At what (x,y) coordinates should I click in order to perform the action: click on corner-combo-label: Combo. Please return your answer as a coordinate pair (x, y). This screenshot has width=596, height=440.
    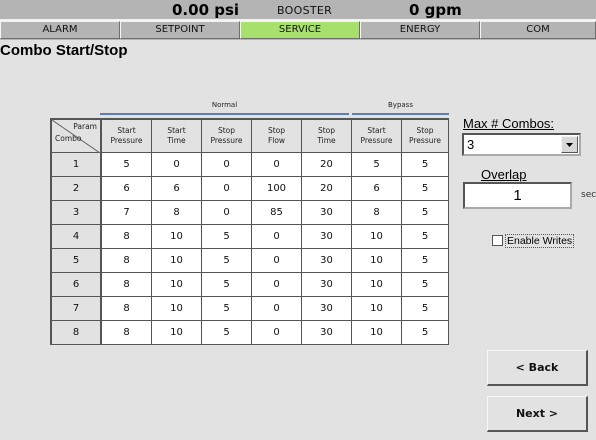
    Looking at the image, I should click on (68, 138).